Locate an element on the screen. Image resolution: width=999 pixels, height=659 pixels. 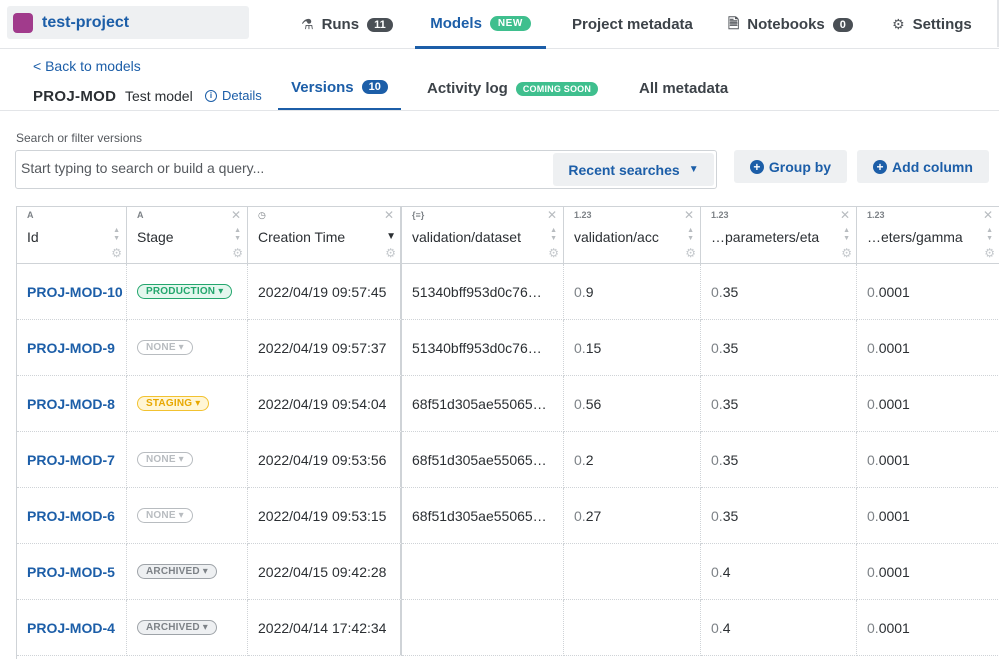
version-id-cell: PROJ-MOD-9 is located at coordinates (72, 348).